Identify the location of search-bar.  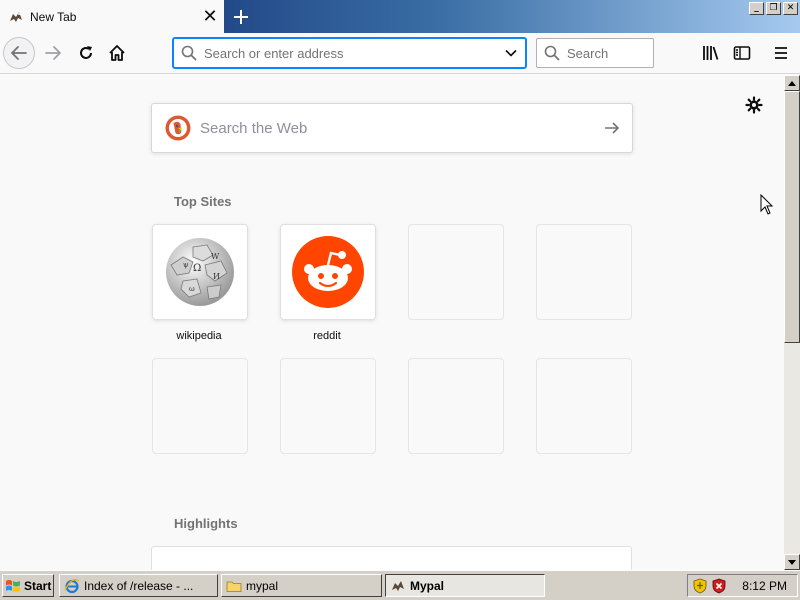
(595, 53).